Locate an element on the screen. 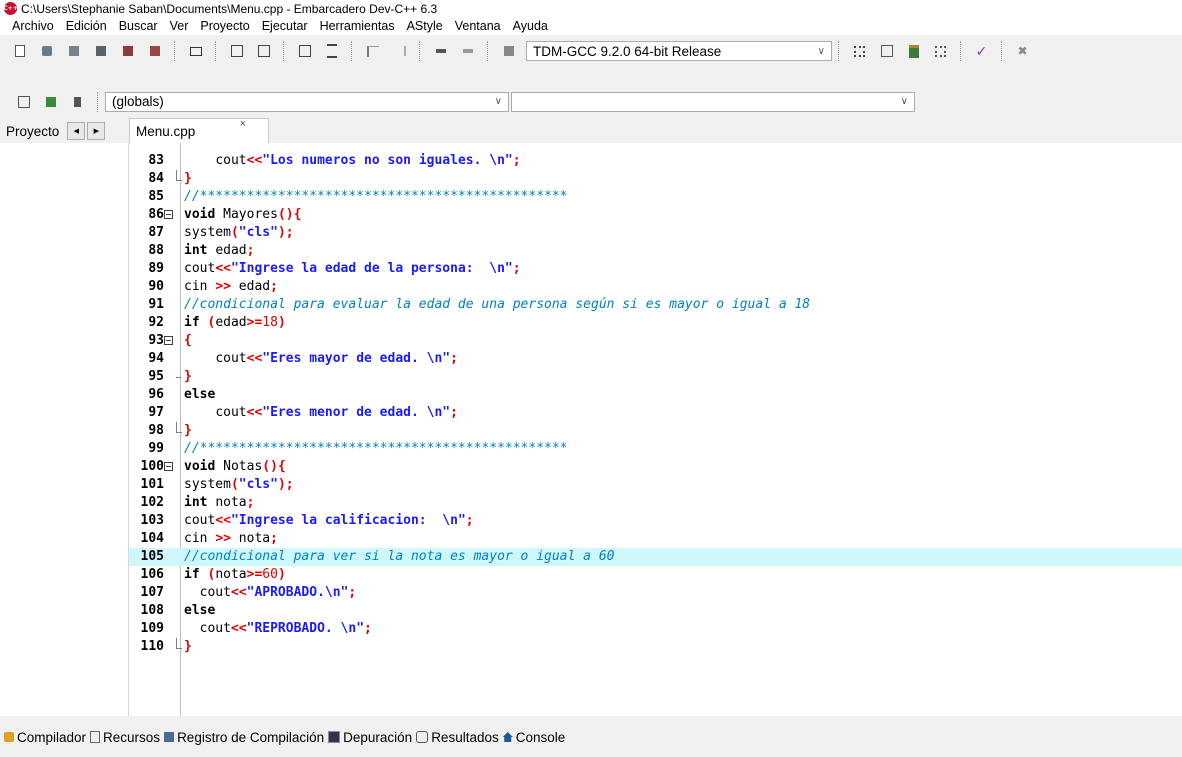  insert-button is located at coordinates (886, 51).